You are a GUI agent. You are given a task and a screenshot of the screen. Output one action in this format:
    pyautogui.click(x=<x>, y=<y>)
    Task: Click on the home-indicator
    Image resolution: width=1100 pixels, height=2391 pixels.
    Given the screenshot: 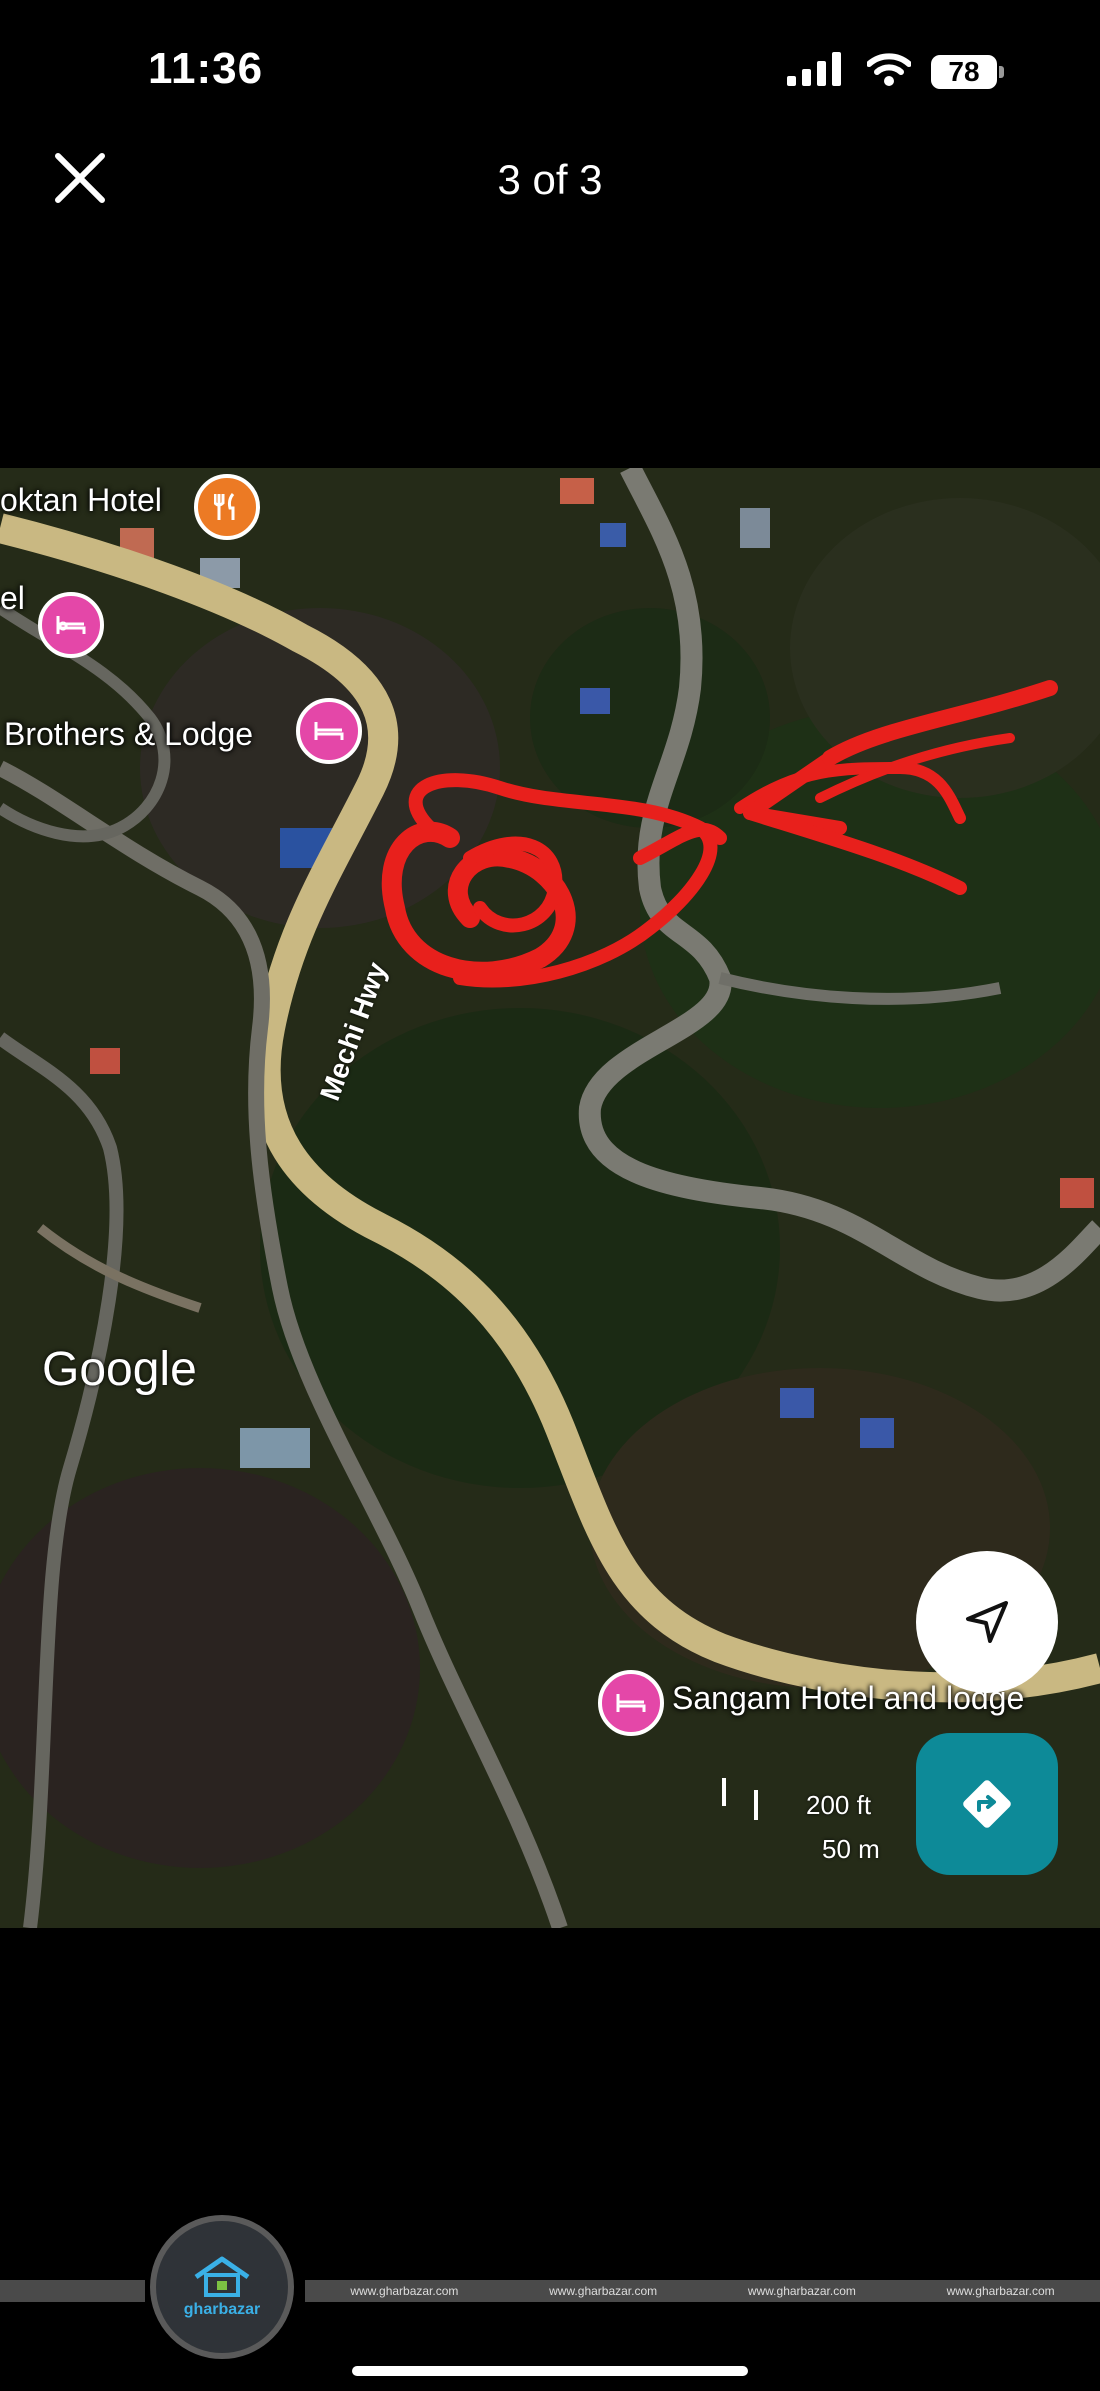 What is the action you would take?
    pyautogui.click(x=550, y=2371)
    